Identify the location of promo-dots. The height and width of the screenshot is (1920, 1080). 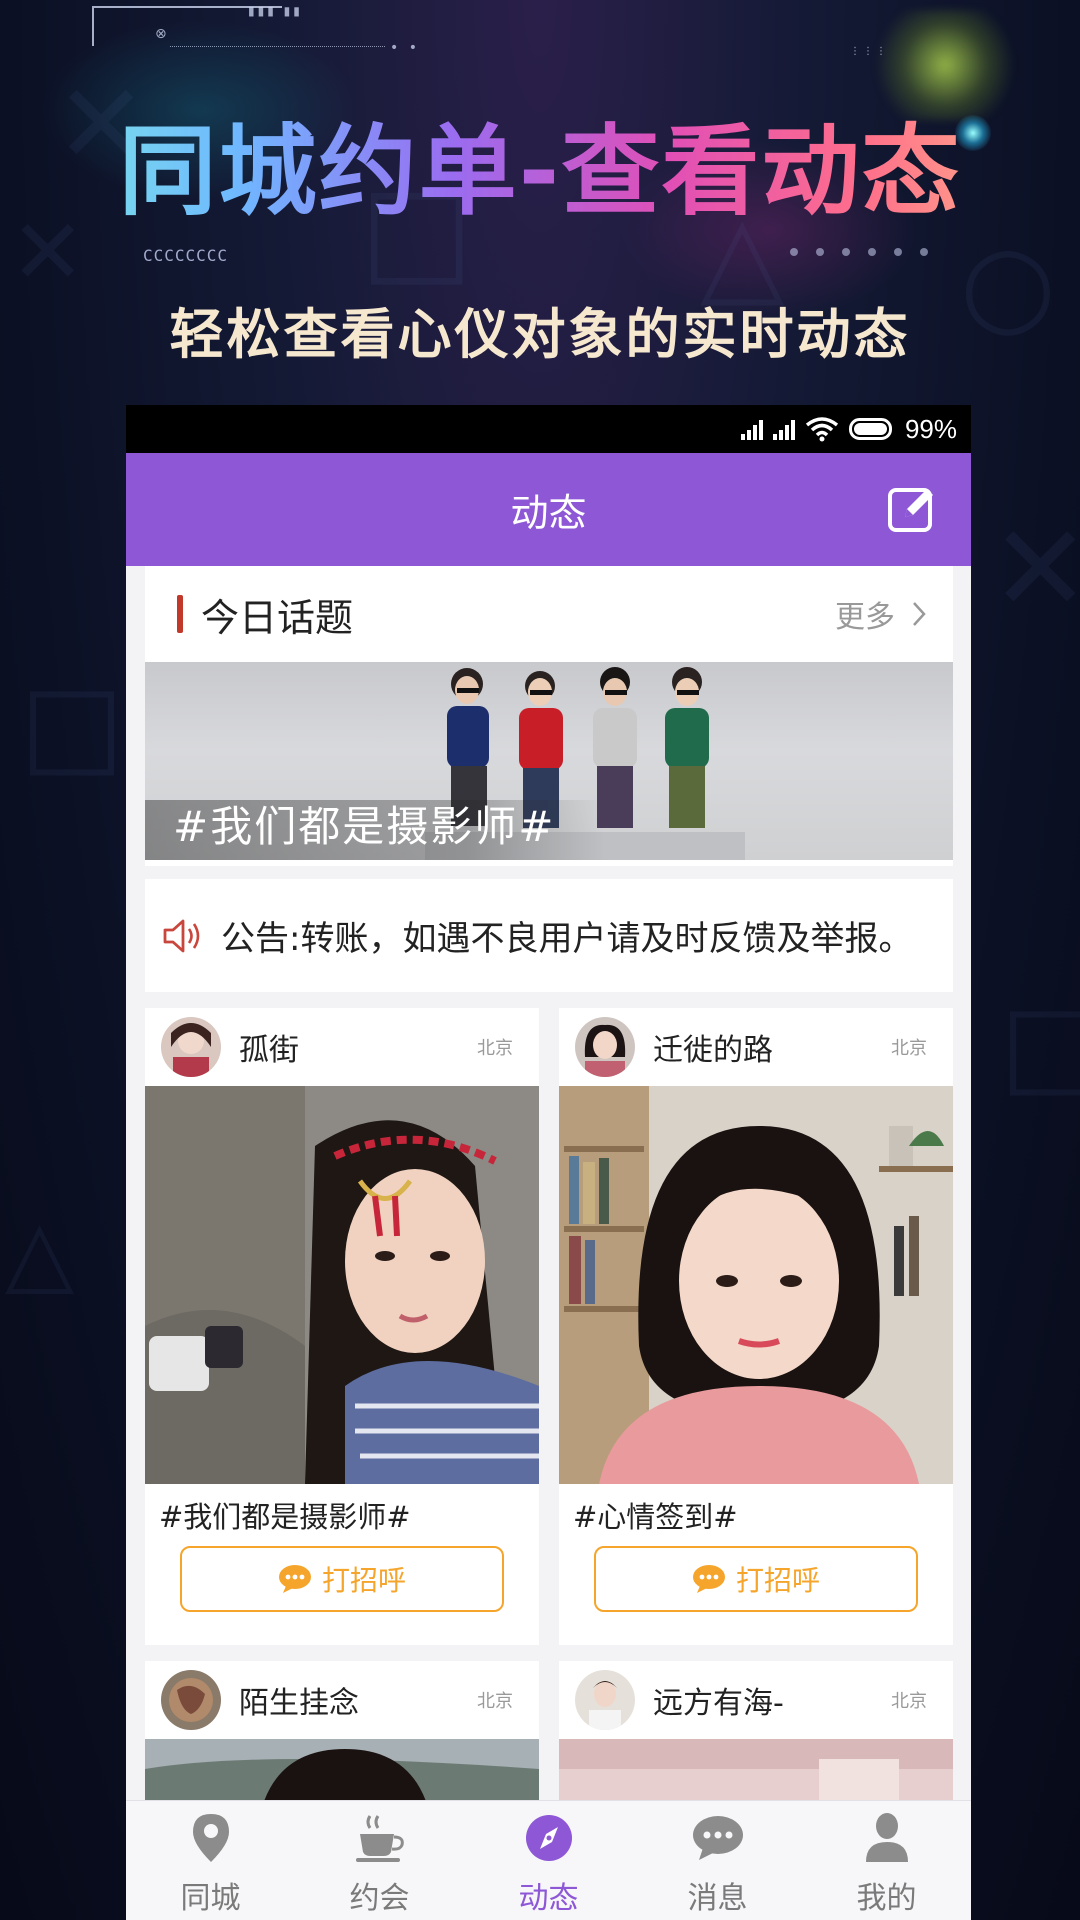
(859, 252).